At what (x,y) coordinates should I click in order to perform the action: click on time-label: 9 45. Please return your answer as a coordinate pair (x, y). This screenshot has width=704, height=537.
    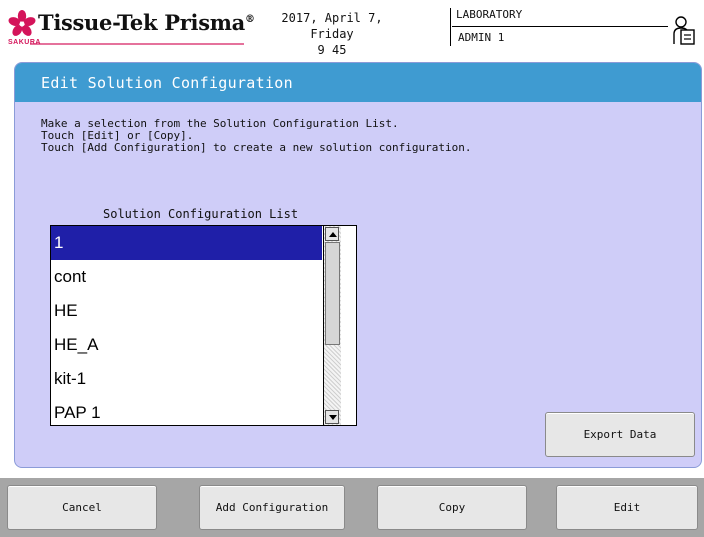
    Looking at the image, I should click on (332, 50).